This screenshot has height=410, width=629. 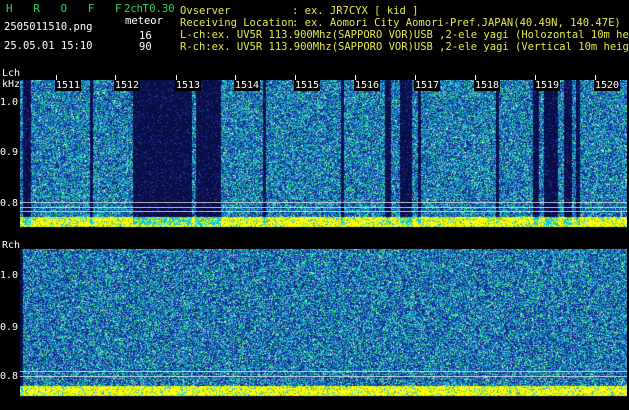 What do you see at coordinates (427, 85) in the screenshot?
I see `hour-label-1517: 1517` at bounding box center [427, 85].